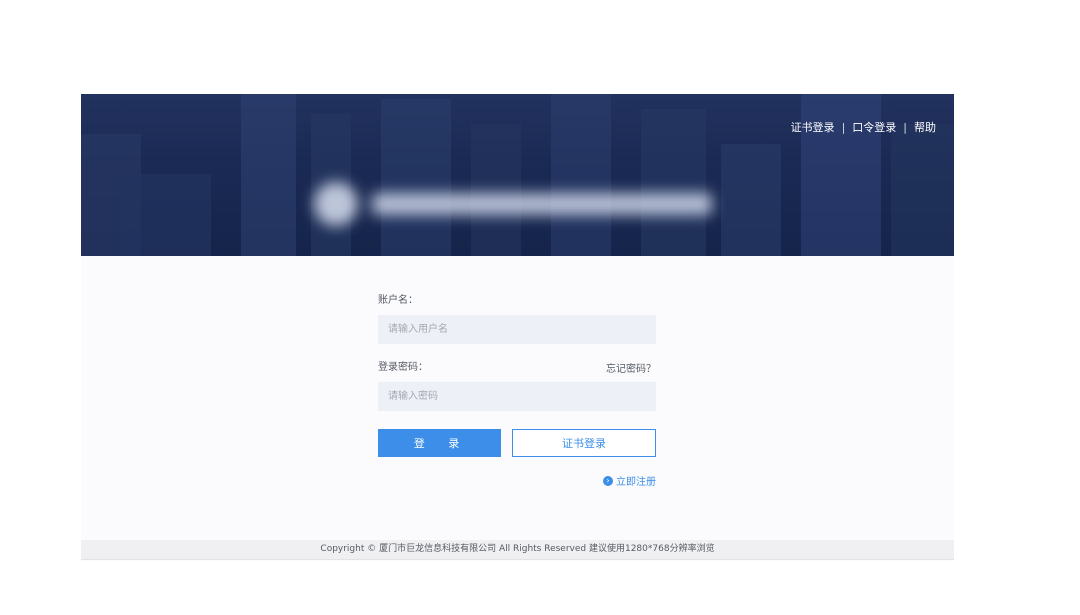 This screenshot has width=1080, height=615. What do you see at coordinates (631, 367) in the screenshot?
I see `forgot-password-link: 忘记密码？` at bounding box center [631, 367].